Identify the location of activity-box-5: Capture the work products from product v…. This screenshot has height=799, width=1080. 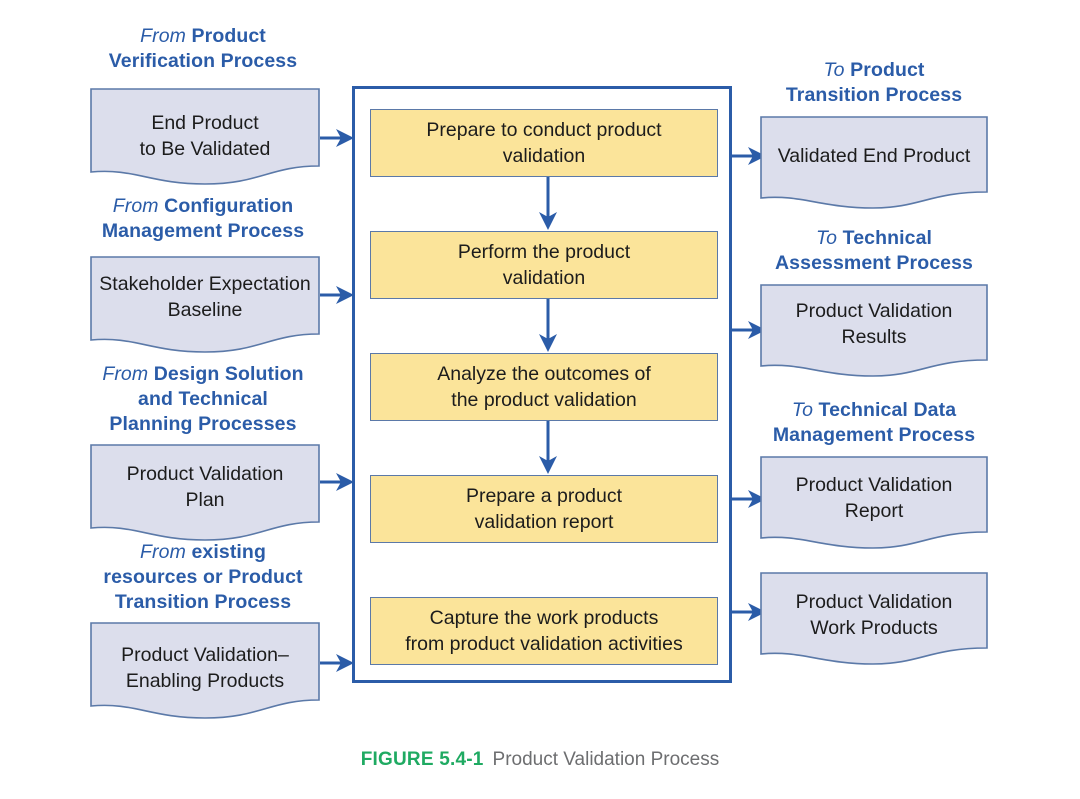
(544, 631).